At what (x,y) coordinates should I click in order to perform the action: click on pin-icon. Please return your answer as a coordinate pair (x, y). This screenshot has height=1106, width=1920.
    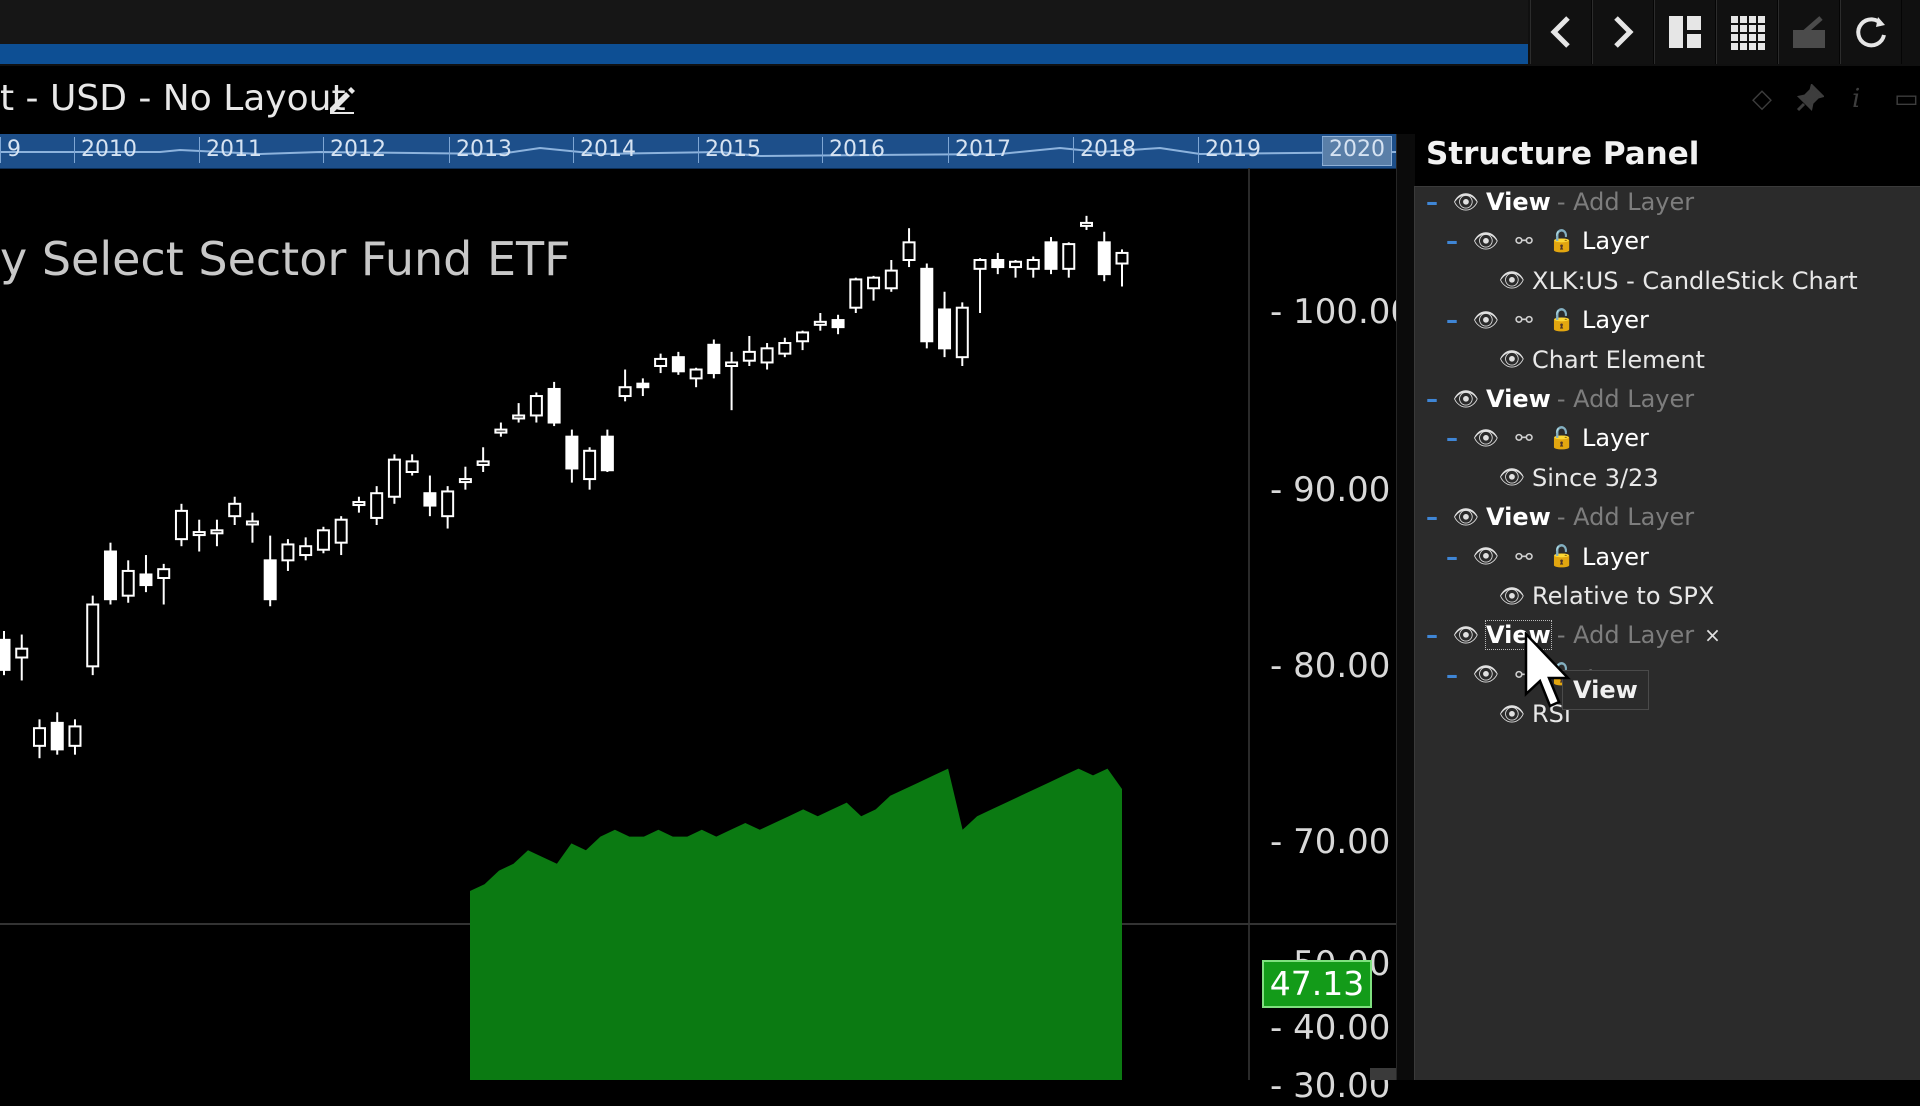
    Looking at the image, I should click on (1810, 101).